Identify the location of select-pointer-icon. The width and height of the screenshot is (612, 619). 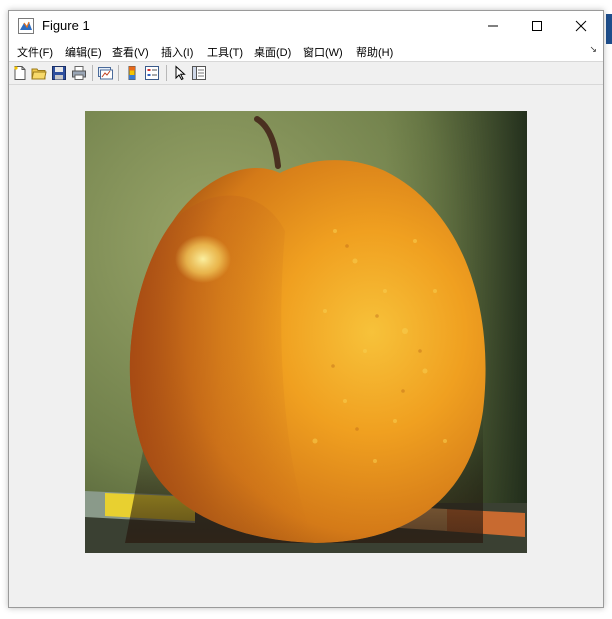
(180, 73).